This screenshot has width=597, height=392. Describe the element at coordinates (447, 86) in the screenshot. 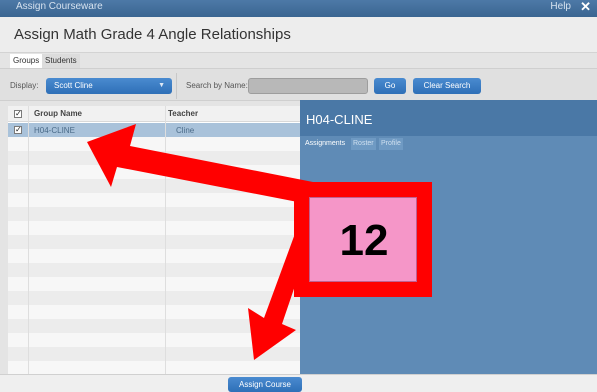

I see `clear-search-button: Clear Search` at that location.